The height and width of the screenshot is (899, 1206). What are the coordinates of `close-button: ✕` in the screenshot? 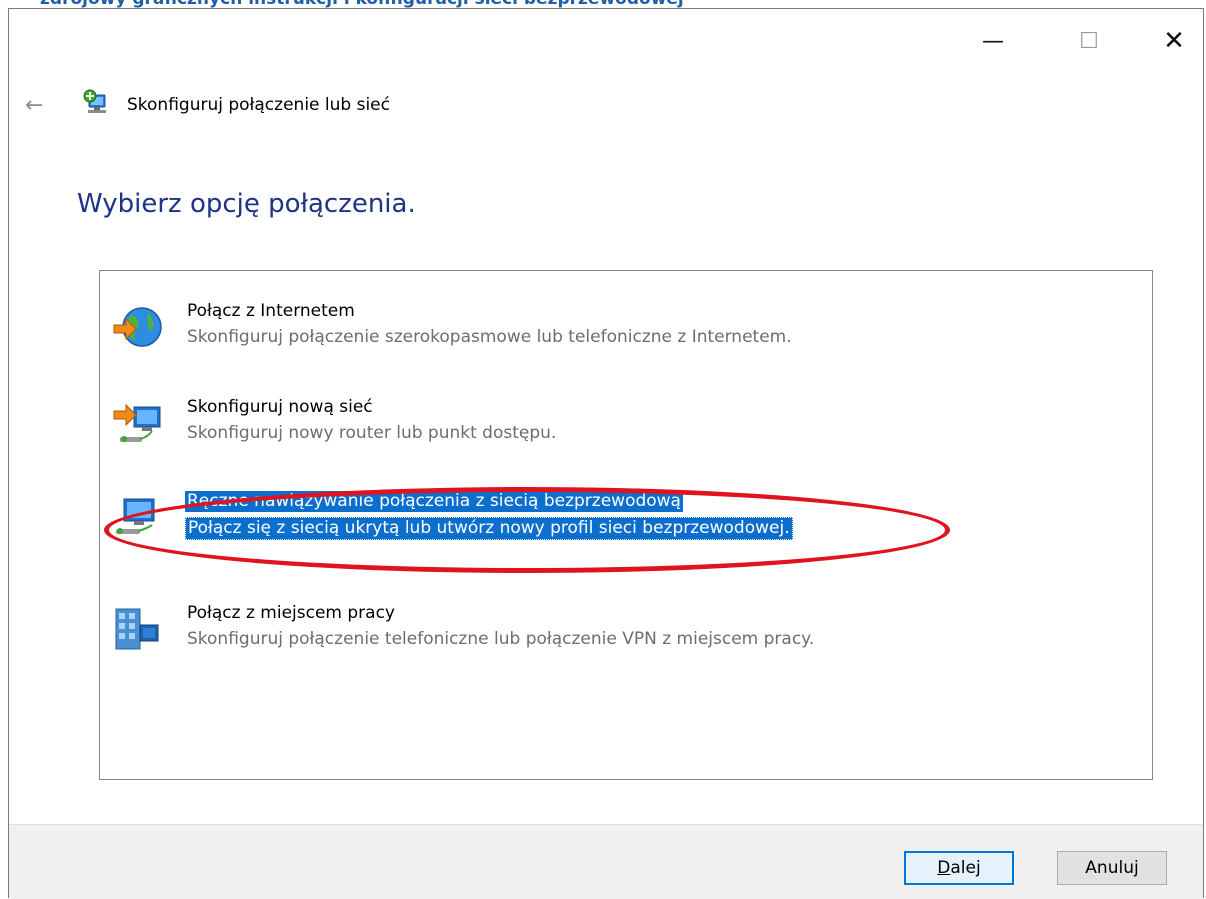 It's located at (1174, 41).